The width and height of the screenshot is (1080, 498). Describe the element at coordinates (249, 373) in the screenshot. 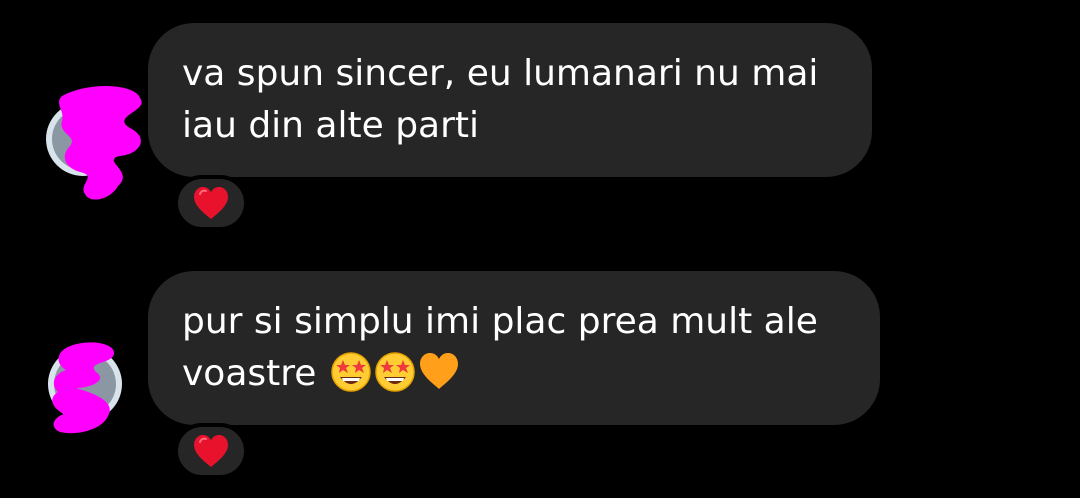

I see `message-text-segment: voastre` at that location.